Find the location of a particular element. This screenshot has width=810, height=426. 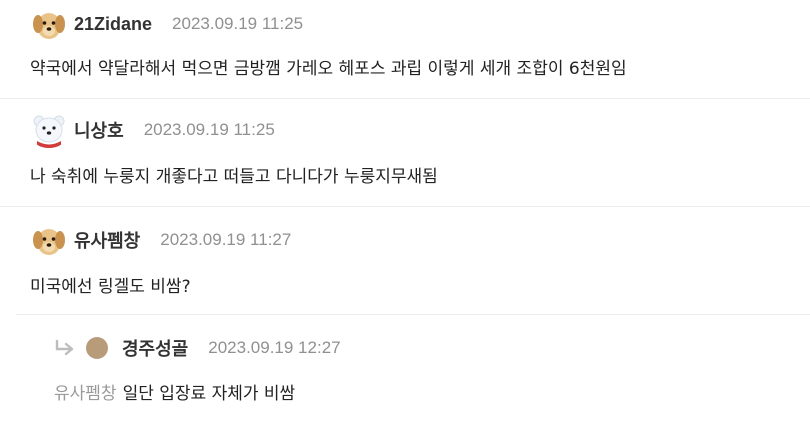

reply-author: 경주성골 is located at coordinates (155, 348).